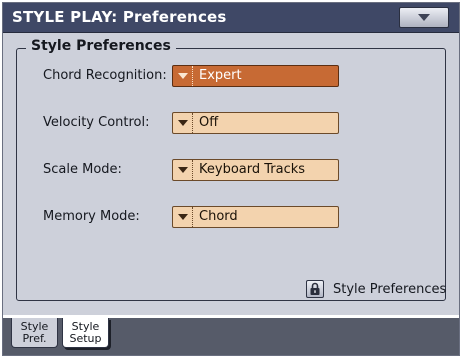 The image size is (464, 359). I want to click on tab-strip: Style Pref. Style Setup, so click(231, 335).